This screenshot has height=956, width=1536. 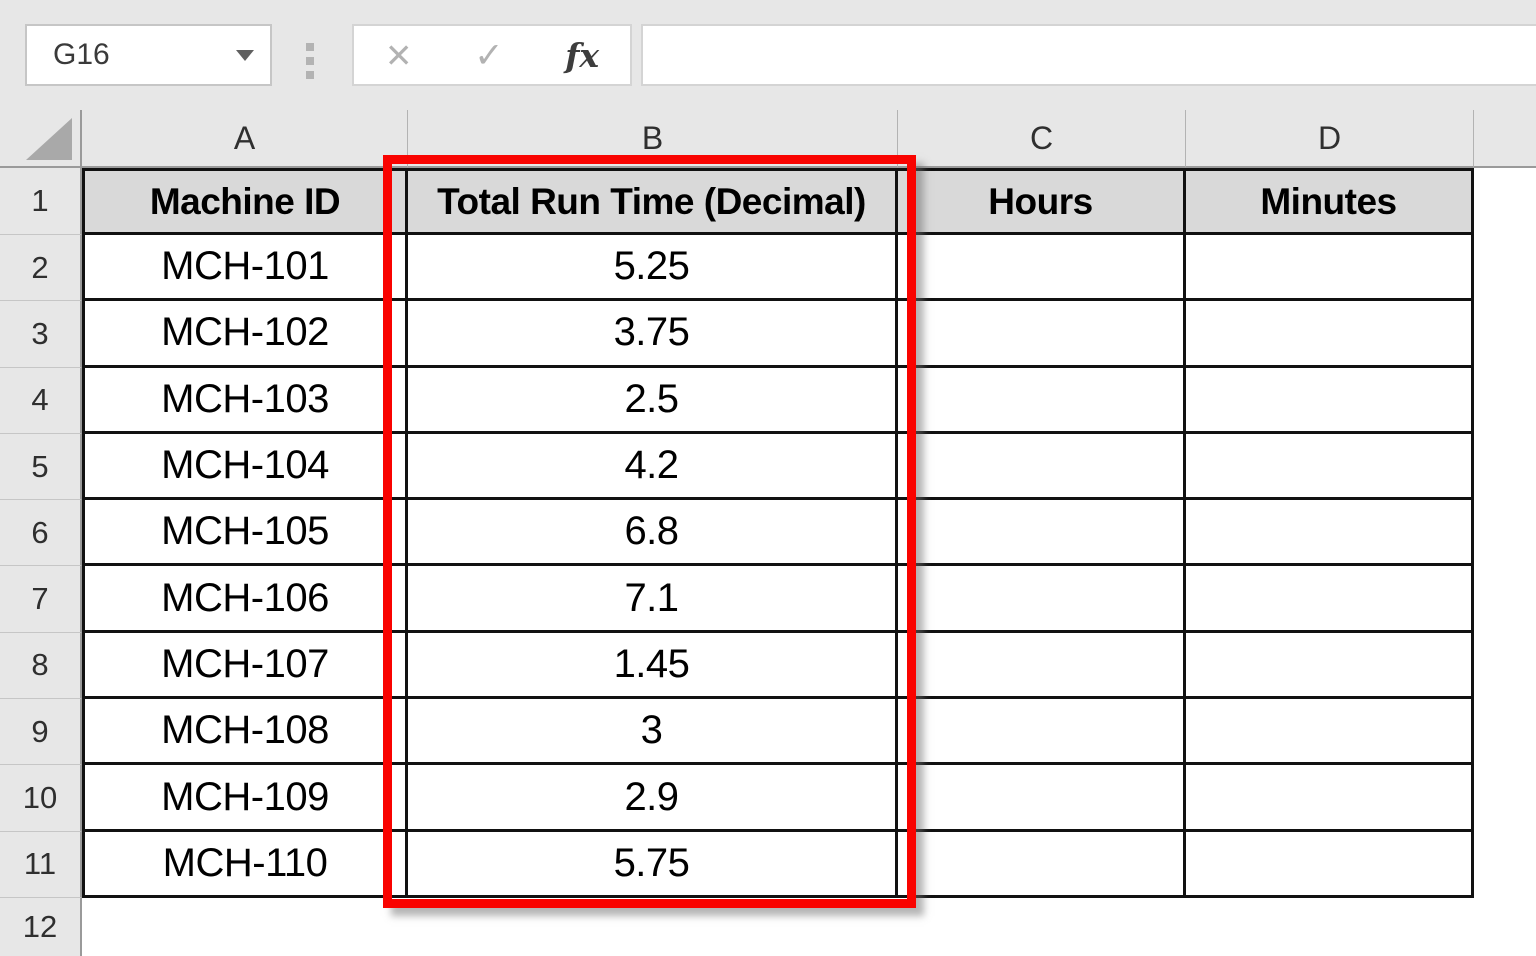 What do you see at coordinates (245, 533) in the screenshot?
I see `cell-machine-id: MCH-105` at bounding box center [245, 533].